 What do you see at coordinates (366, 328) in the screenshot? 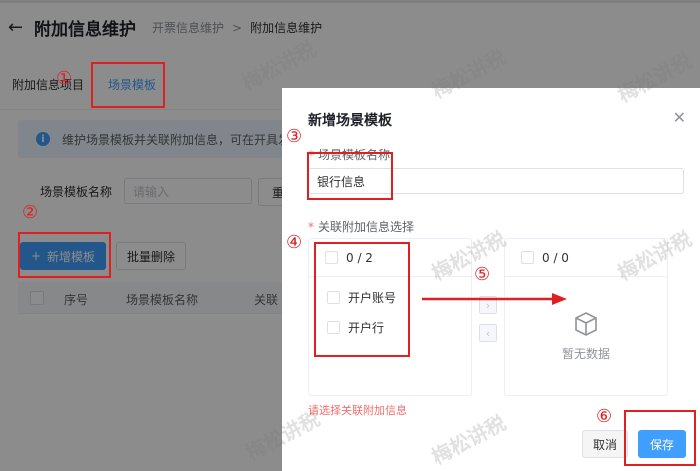
I see `item-label: 开户行` at bounding box center [366, 328].